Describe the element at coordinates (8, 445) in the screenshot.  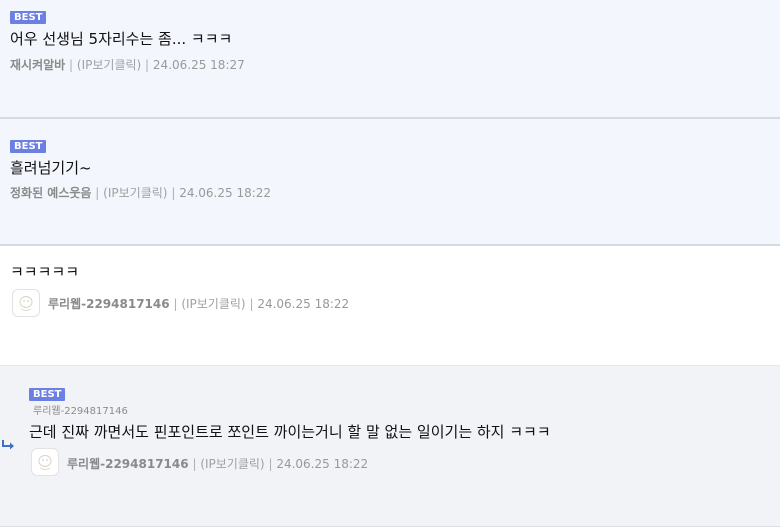
I see `reply-arrow-icon` at that location.